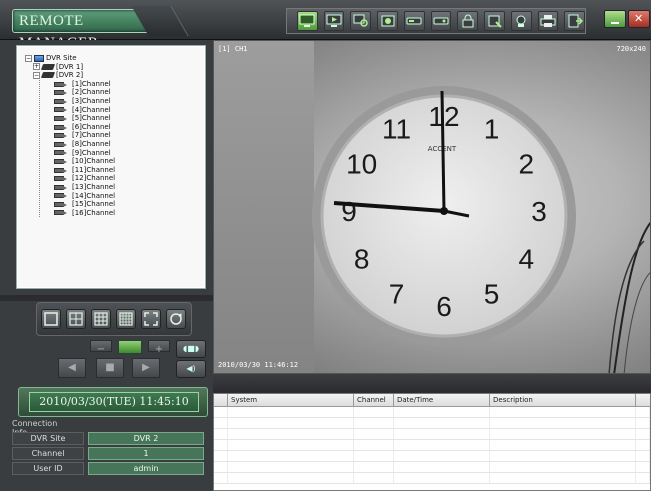  I want to click on log-header: System Channel Date/Time Description, so click(432, 400).